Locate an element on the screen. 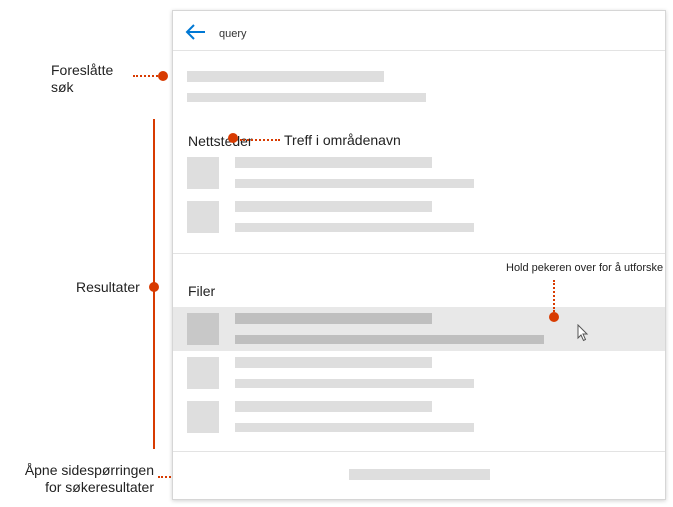 The image size is (673, 507). header-divider is located at coordinates (419, 50).